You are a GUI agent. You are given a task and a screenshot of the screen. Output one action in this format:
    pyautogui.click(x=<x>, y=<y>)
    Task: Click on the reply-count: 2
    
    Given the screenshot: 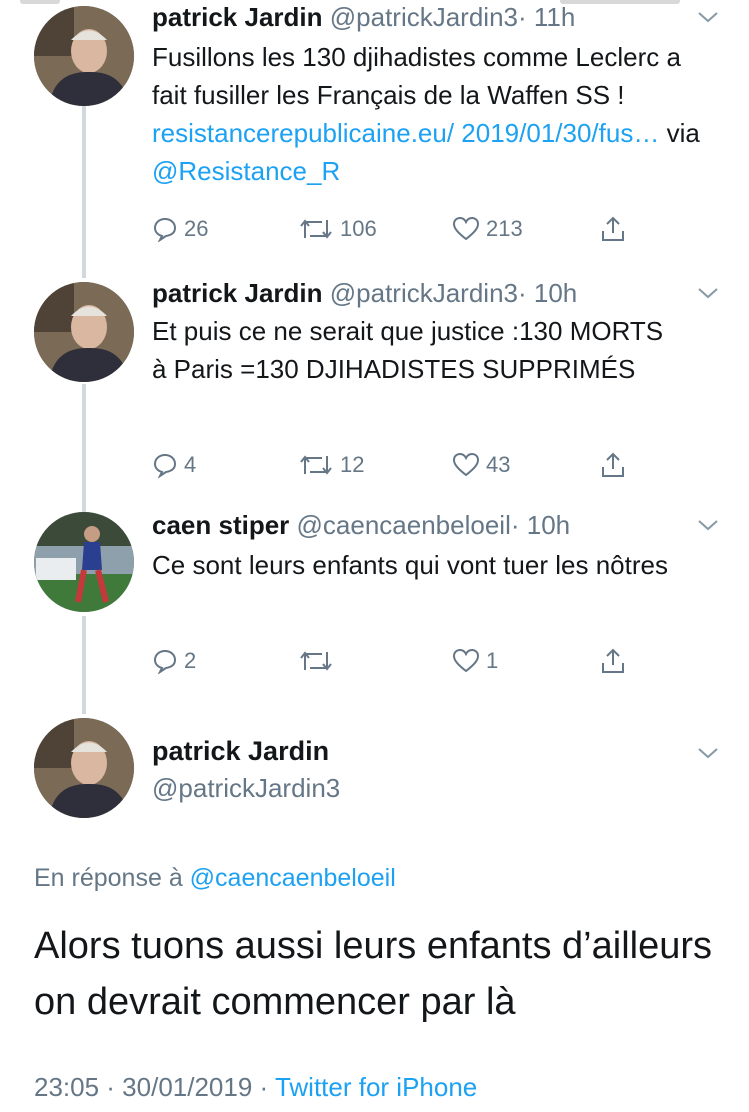 What is the action you would take?
    pyautogui.click(x=190, y=660)
    